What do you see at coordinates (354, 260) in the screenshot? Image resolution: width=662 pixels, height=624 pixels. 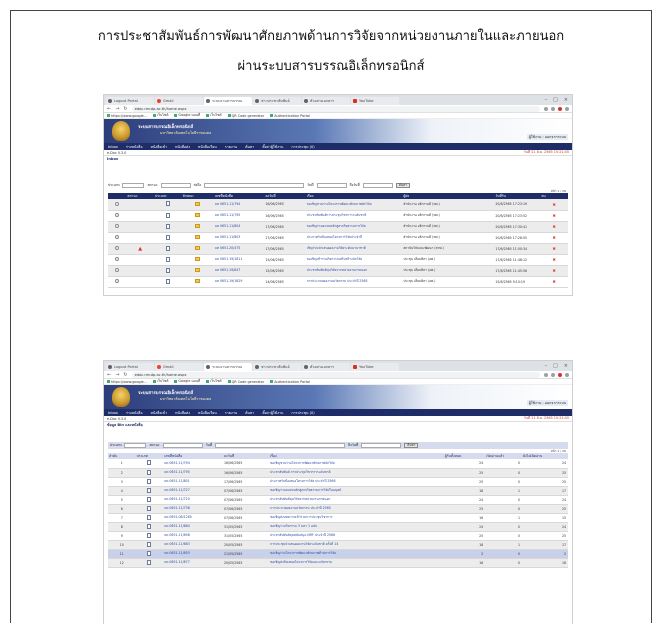 I see `doc-subject: ขอเชิญเข้าร่วมกิจกรรมเสริมสร้างนักวิจัย` at bounding box center [354, 260].